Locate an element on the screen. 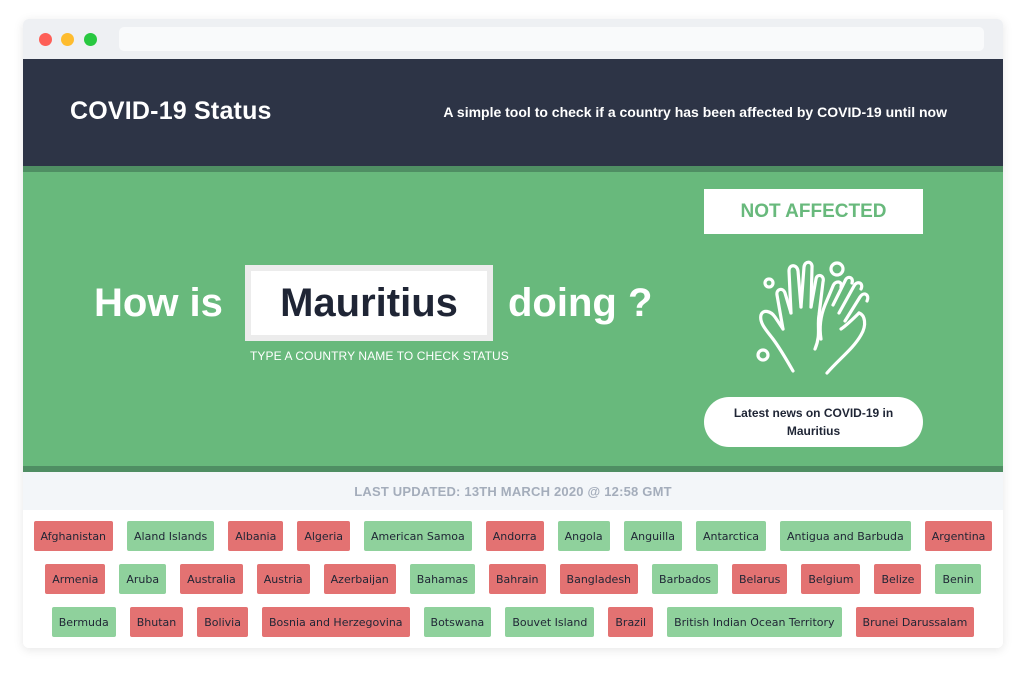 Image resolution: width=1024 pixels, height=675 pixels. country-tag: Benin is located at coordinates (958, 579).